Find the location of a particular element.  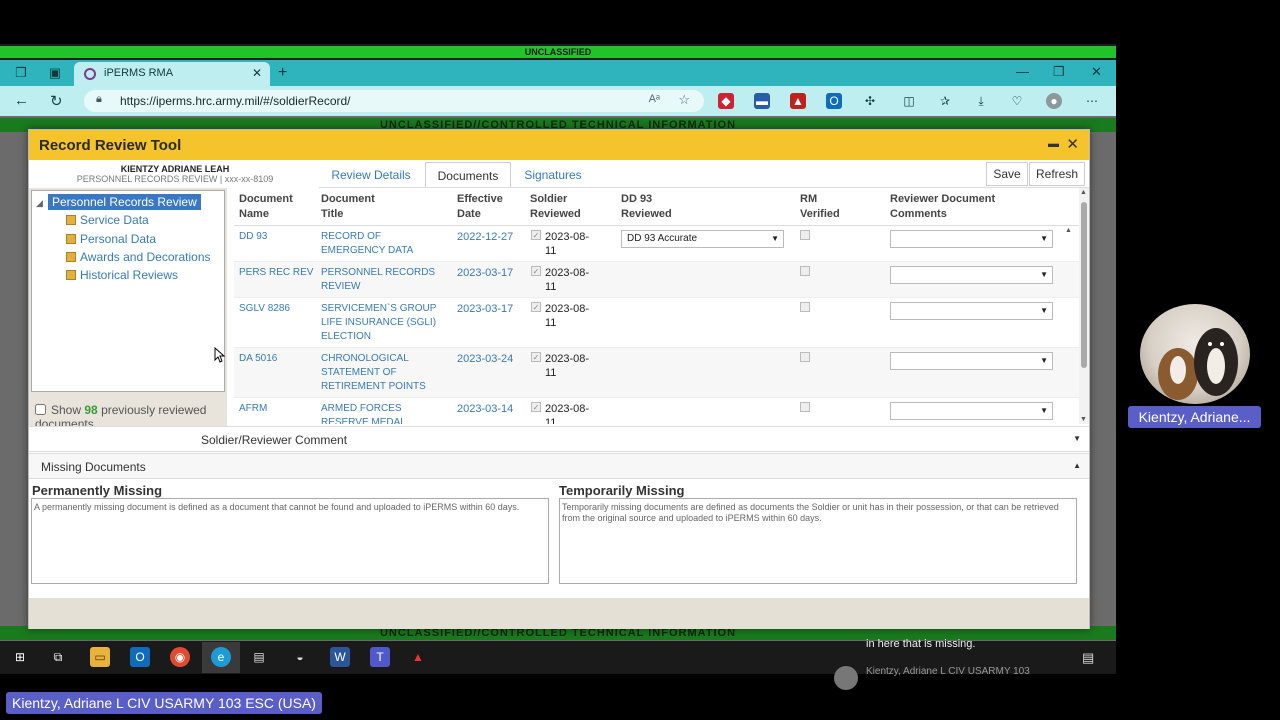

scroll-thumb is located at coordinates (1084, 285).